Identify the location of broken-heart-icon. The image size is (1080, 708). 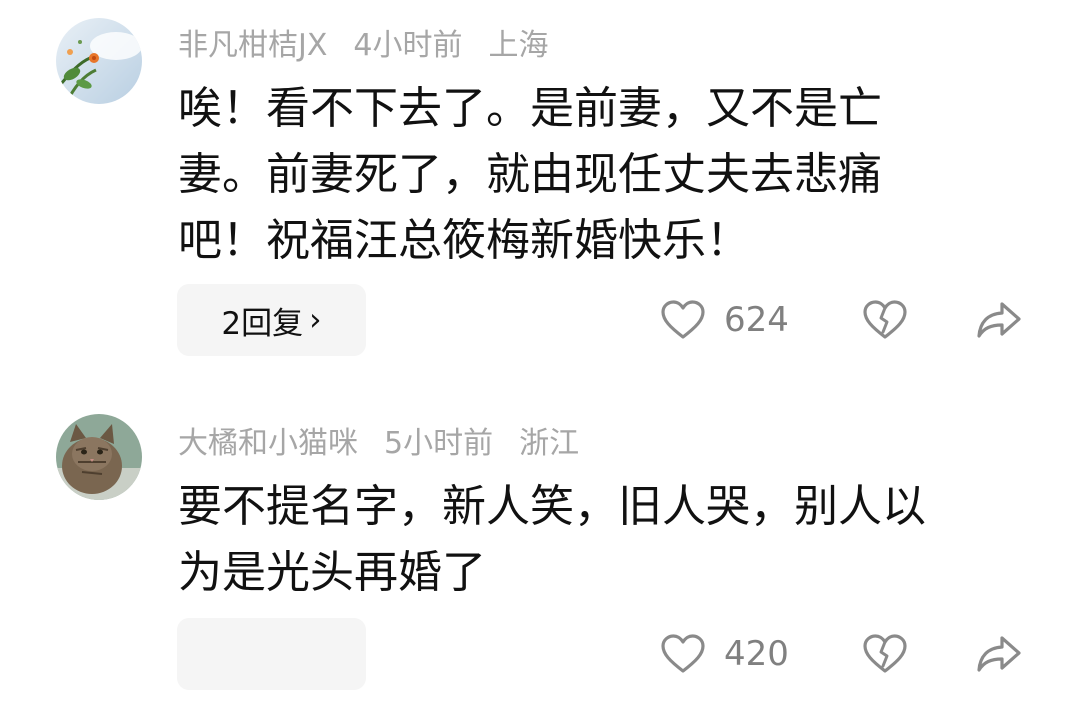
(885, 653).